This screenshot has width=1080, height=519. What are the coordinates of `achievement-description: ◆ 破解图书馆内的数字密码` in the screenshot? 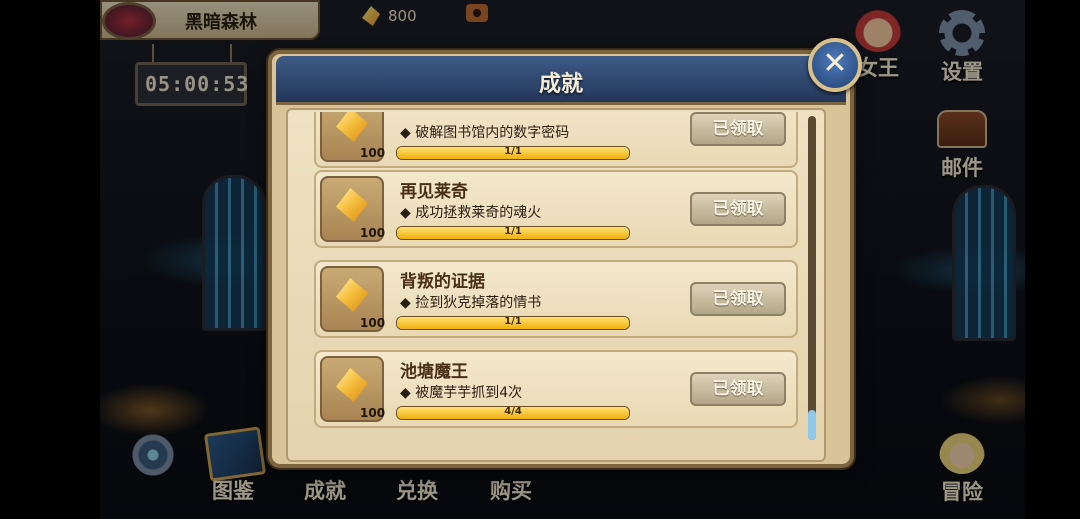 It's located at (485, 133).